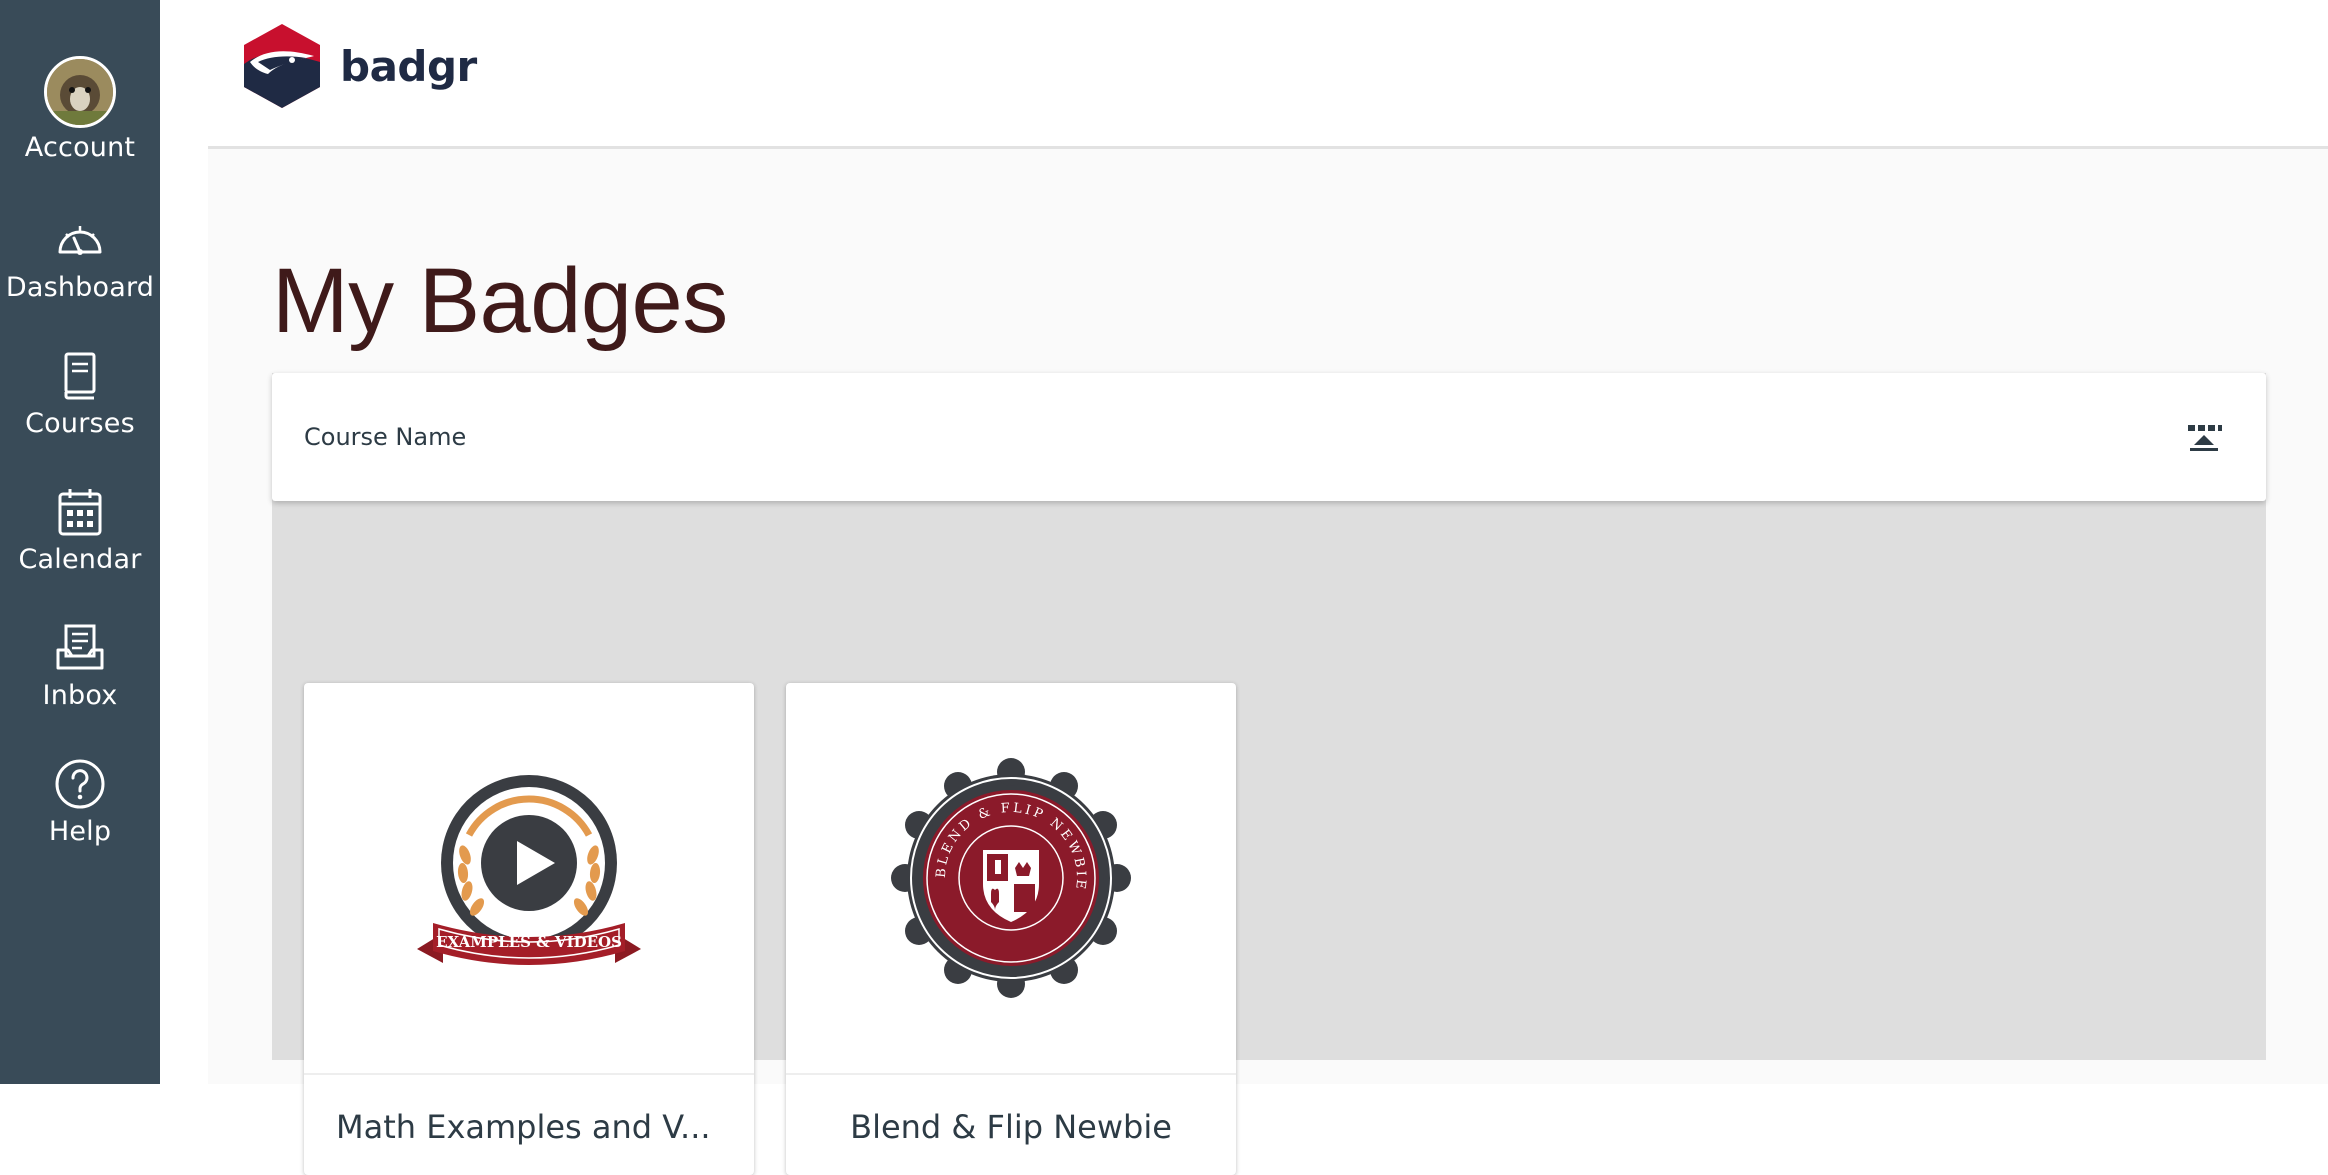 This screenshot has width=2328, height=1175. Describe the element at coordinates (529, 870) in the screenshot. I see `examples-videos-badge-icon: EXAMPLES & VIDEOS` at that location.